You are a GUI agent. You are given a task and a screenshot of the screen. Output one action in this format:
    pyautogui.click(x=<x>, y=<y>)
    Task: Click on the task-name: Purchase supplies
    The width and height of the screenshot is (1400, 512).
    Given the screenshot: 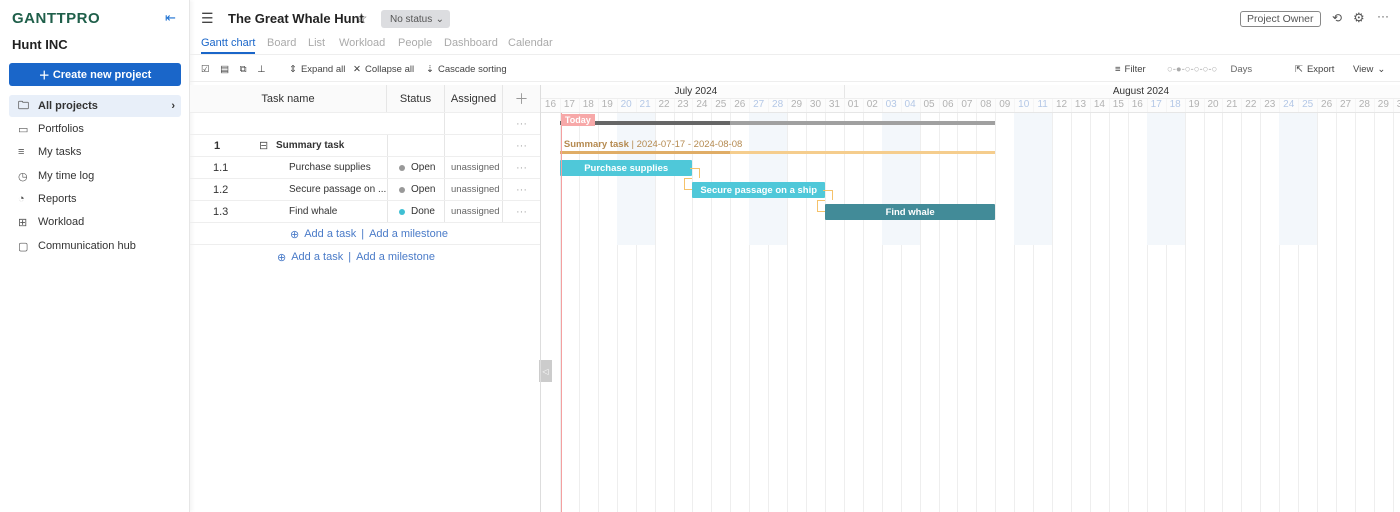 What is the action you would take?
    pyautogui.click(x=330, y=167)
    